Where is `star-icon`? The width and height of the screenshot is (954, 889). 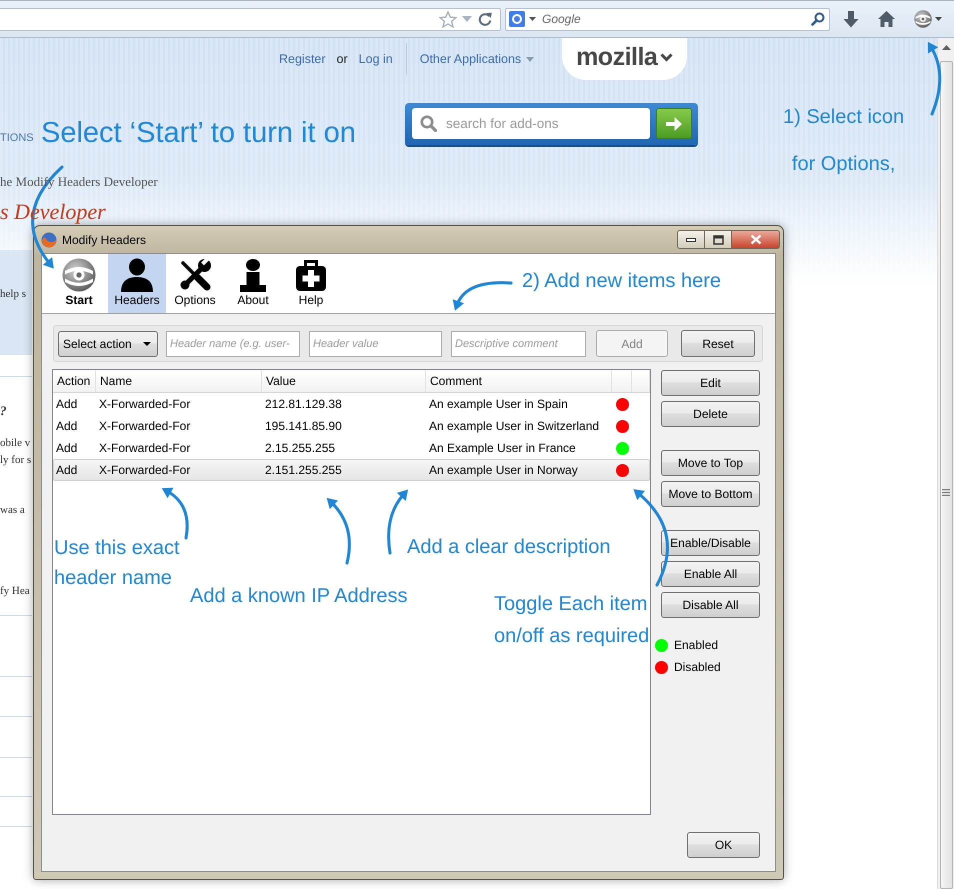
star-icon is located at coordinates (448, 19).